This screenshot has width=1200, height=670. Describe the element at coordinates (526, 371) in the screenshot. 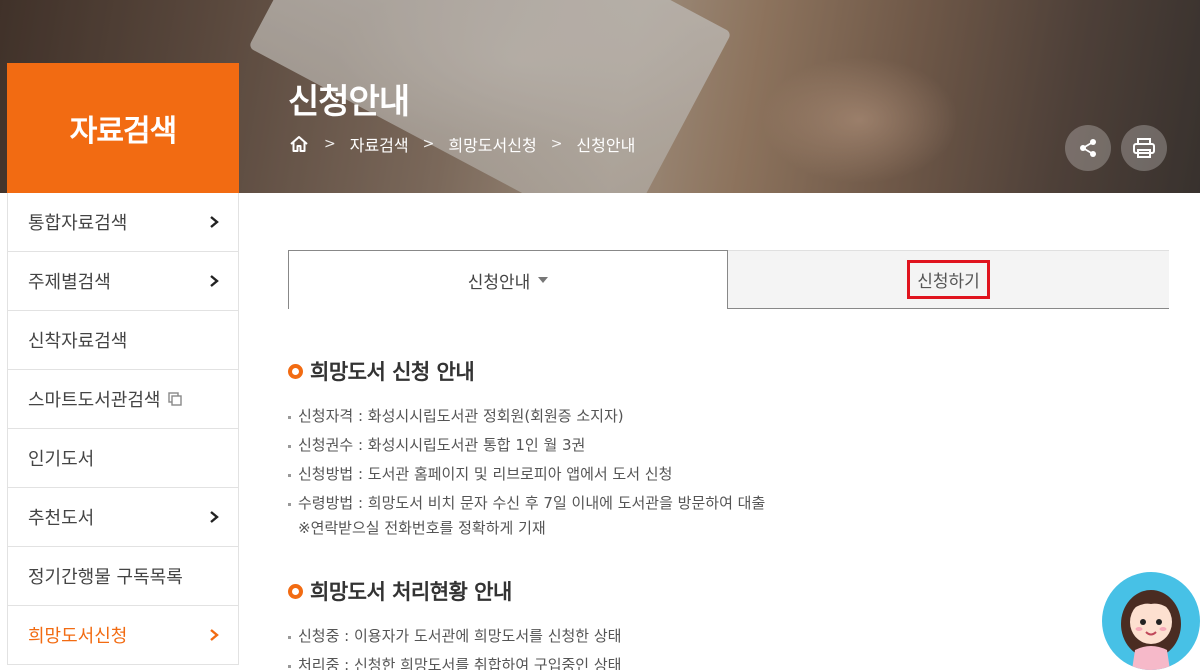

I see `section-title: 희망도서 신청 안내` at that location.